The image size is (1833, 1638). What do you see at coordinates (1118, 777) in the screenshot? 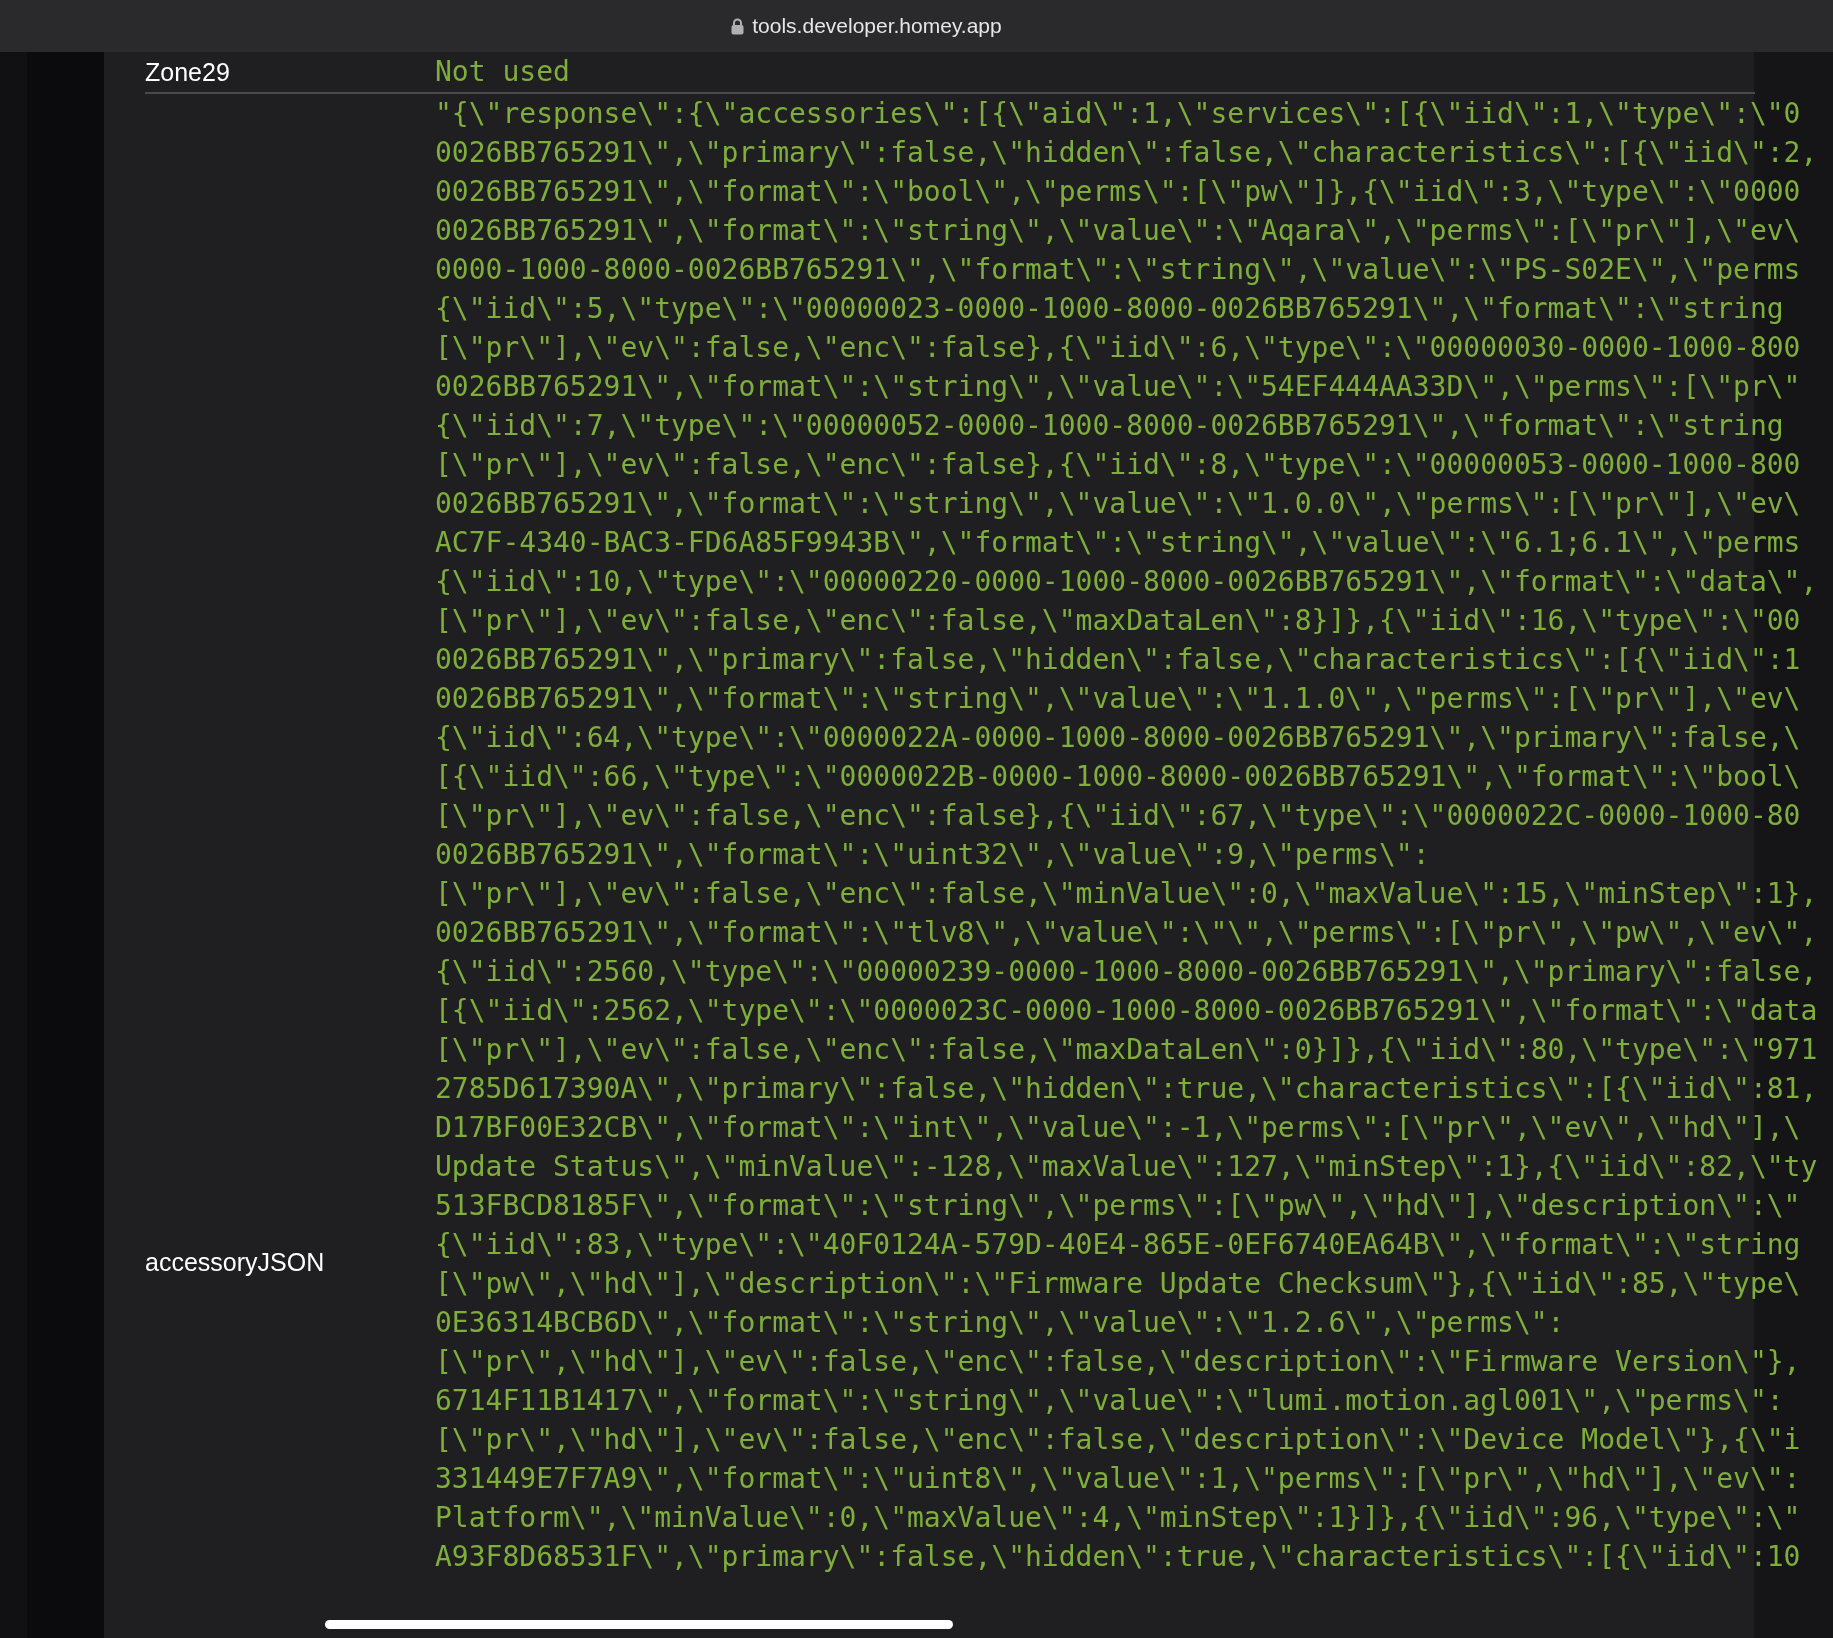
I see `code-line: [{\"iid\":66,\"type\":\"0000022B-0000-1000-8000-0026BB765291\",\"format\":\"bool\` at bounding box center [1118, 777].